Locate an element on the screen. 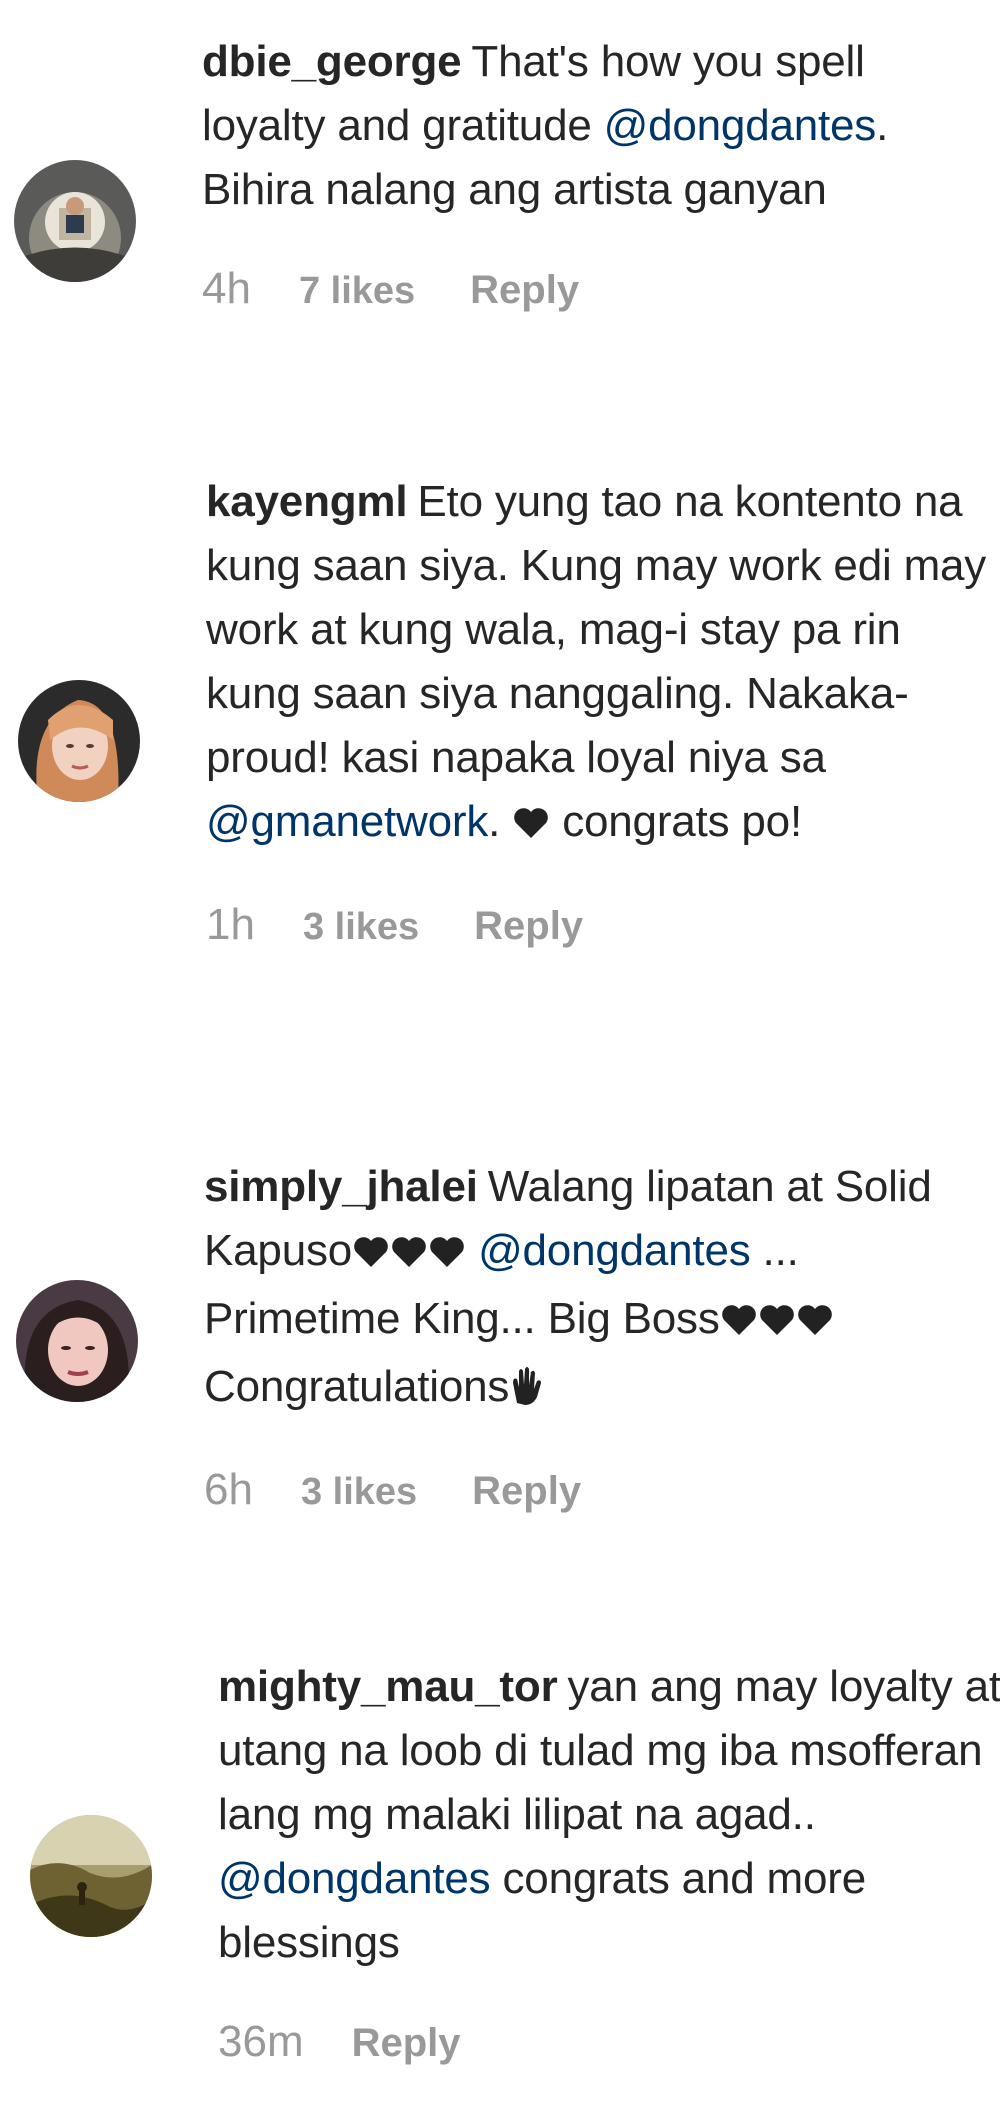  comment-time: 1h is located at coordinates (230, 924).